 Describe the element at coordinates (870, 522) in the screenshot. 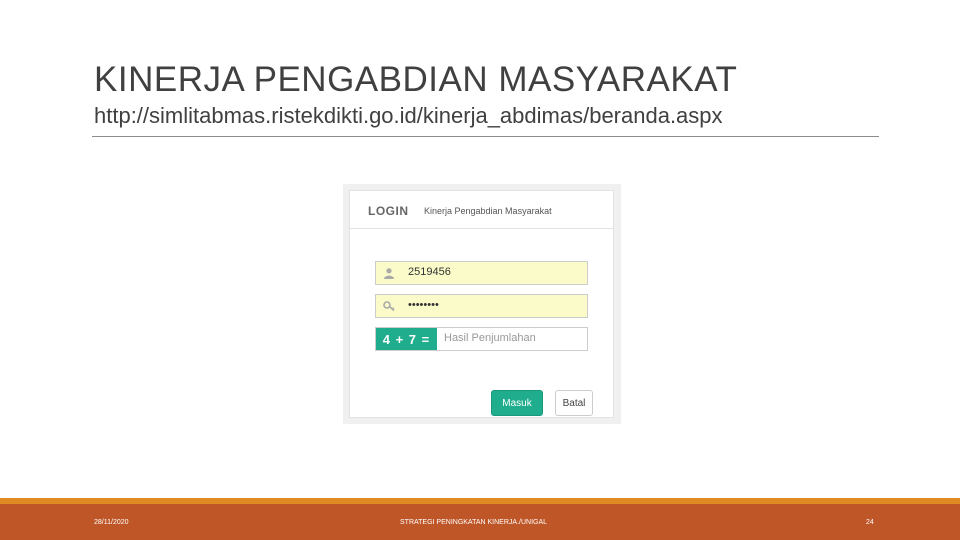

I see `page-number: 24` at that location.